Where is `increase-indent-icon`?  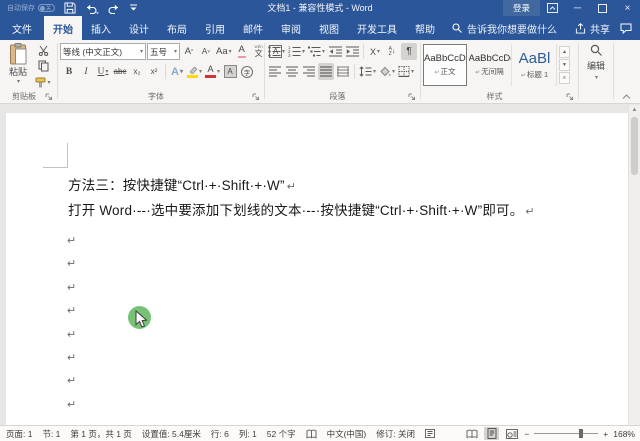 increase-indent-icon is located at coordinates (352, 51).